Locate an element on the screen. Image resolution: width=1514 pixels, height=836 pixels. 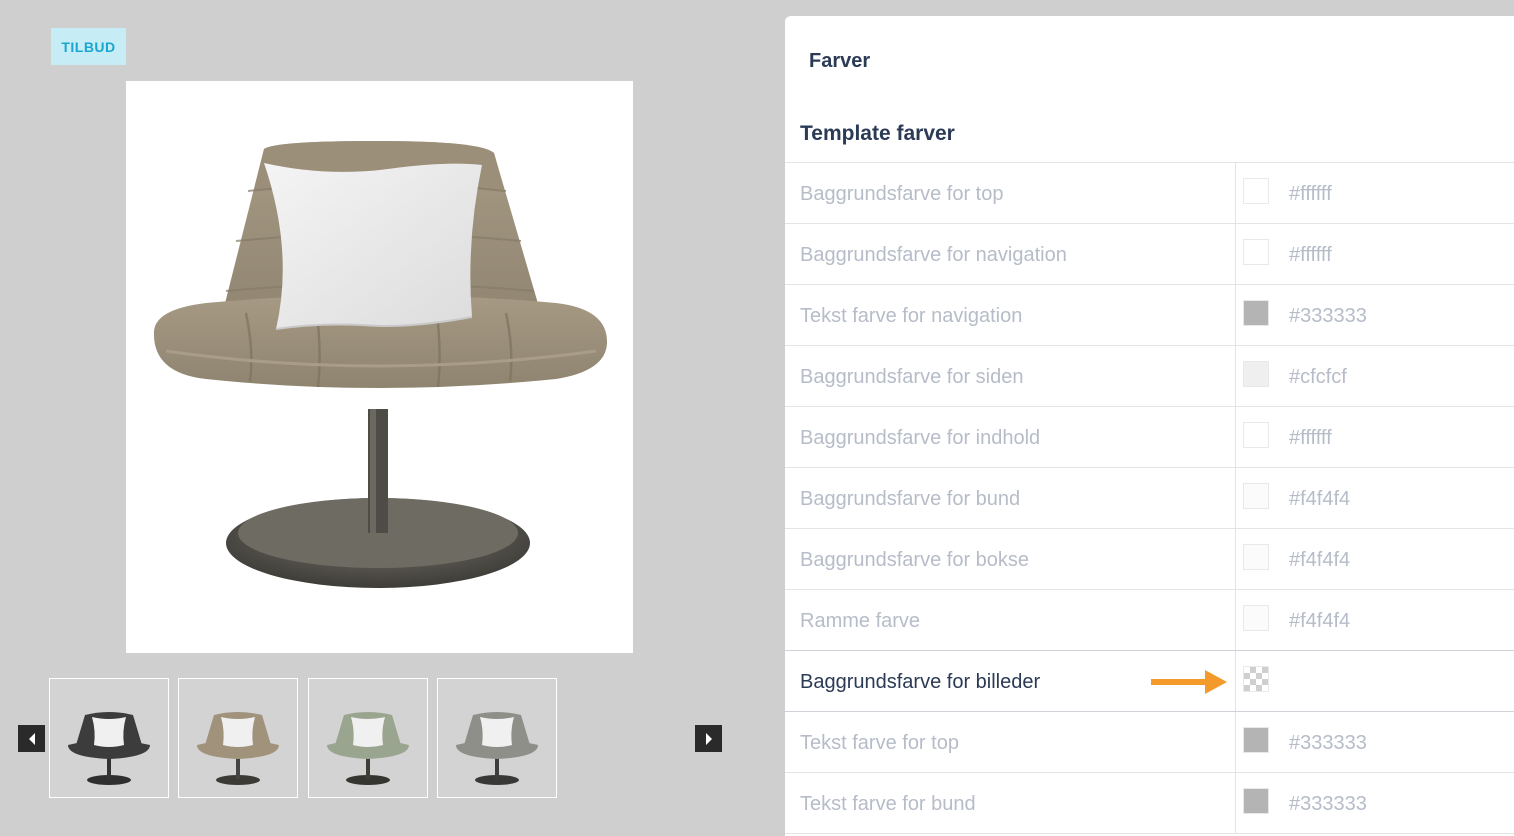
color-setting-row: Baggrundsfarve for top #ffffff is located at coordinates (1149, 193).